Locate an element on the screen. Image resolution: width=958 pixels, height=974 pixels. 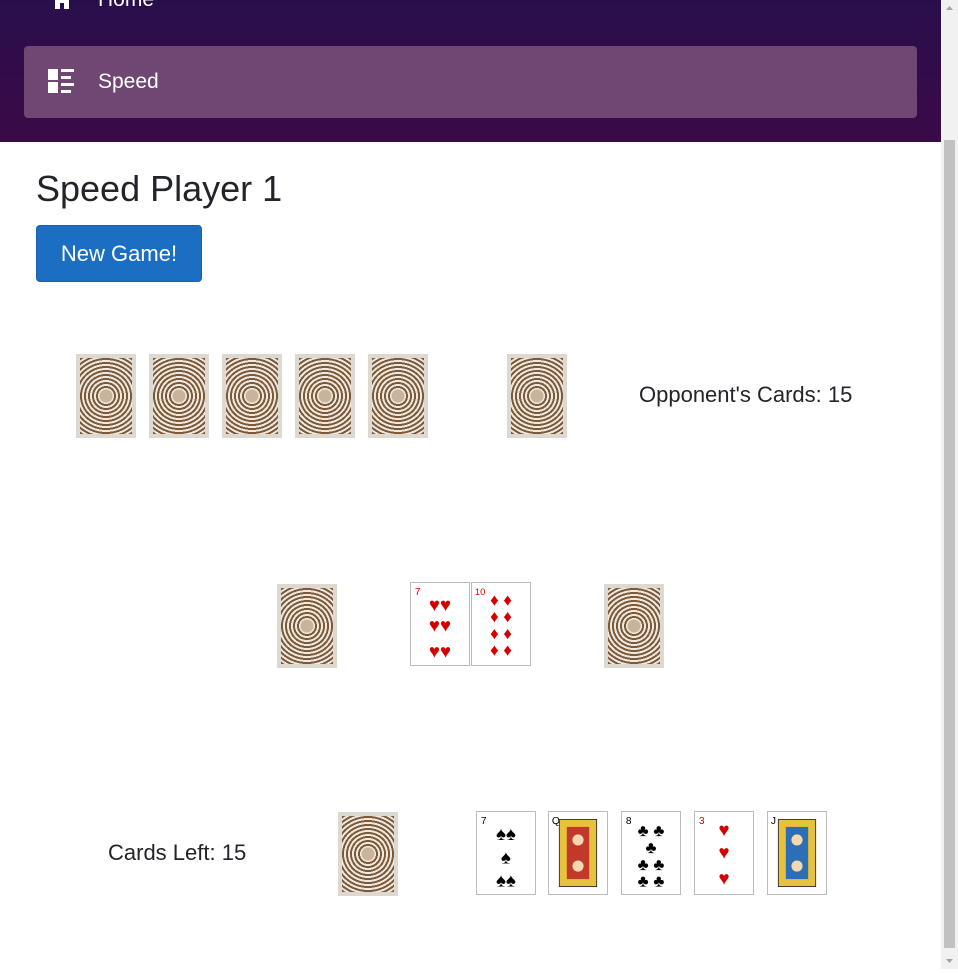
player-draw-pile is located at coordinates (368, 854).